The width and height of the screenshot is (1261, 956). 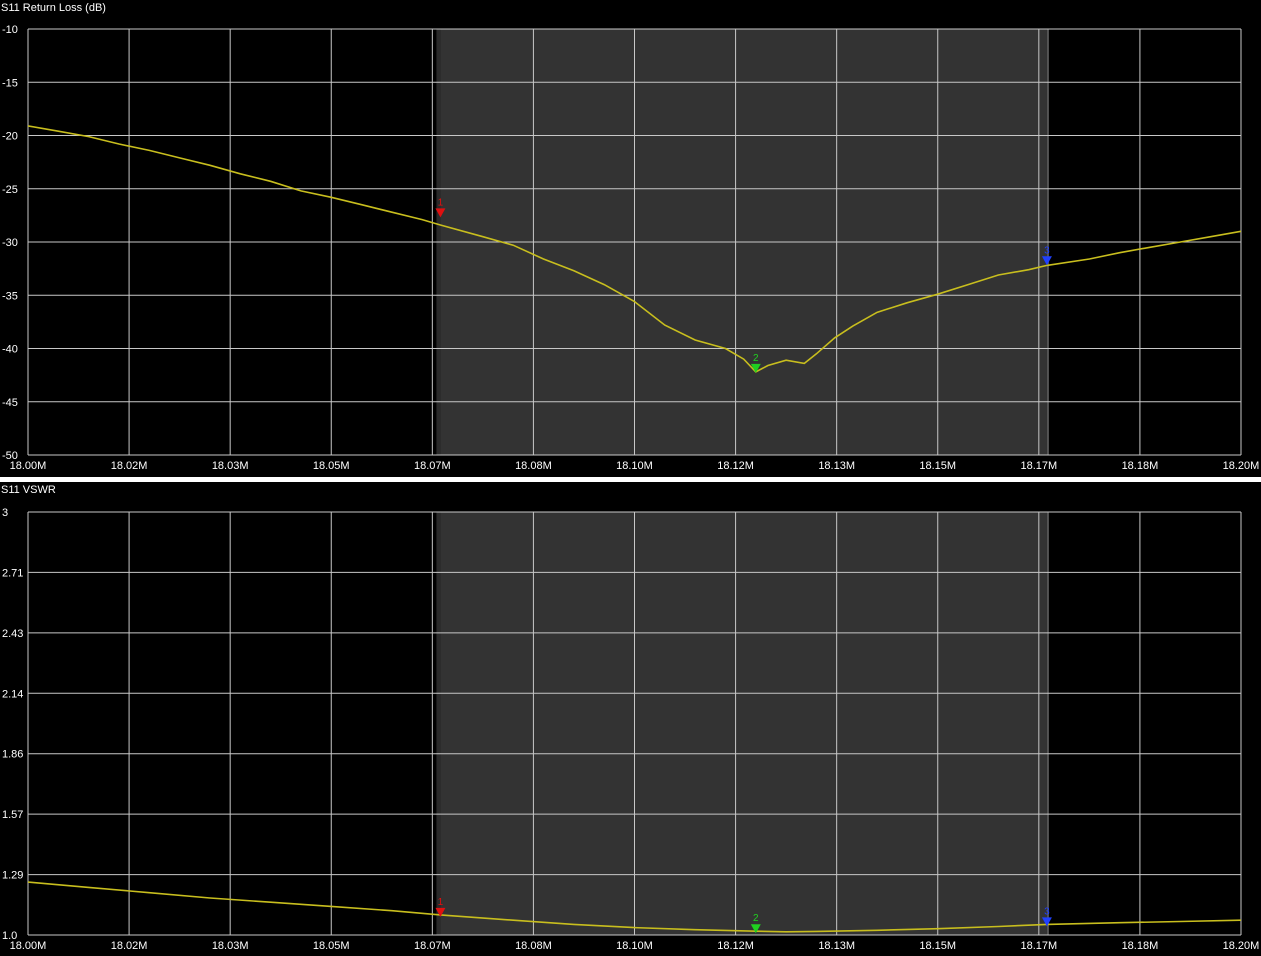 What do you see at coordinates (10, 30) in the screenshot?
I see `y-tick-label: -10` at bounding box center [10, 30].